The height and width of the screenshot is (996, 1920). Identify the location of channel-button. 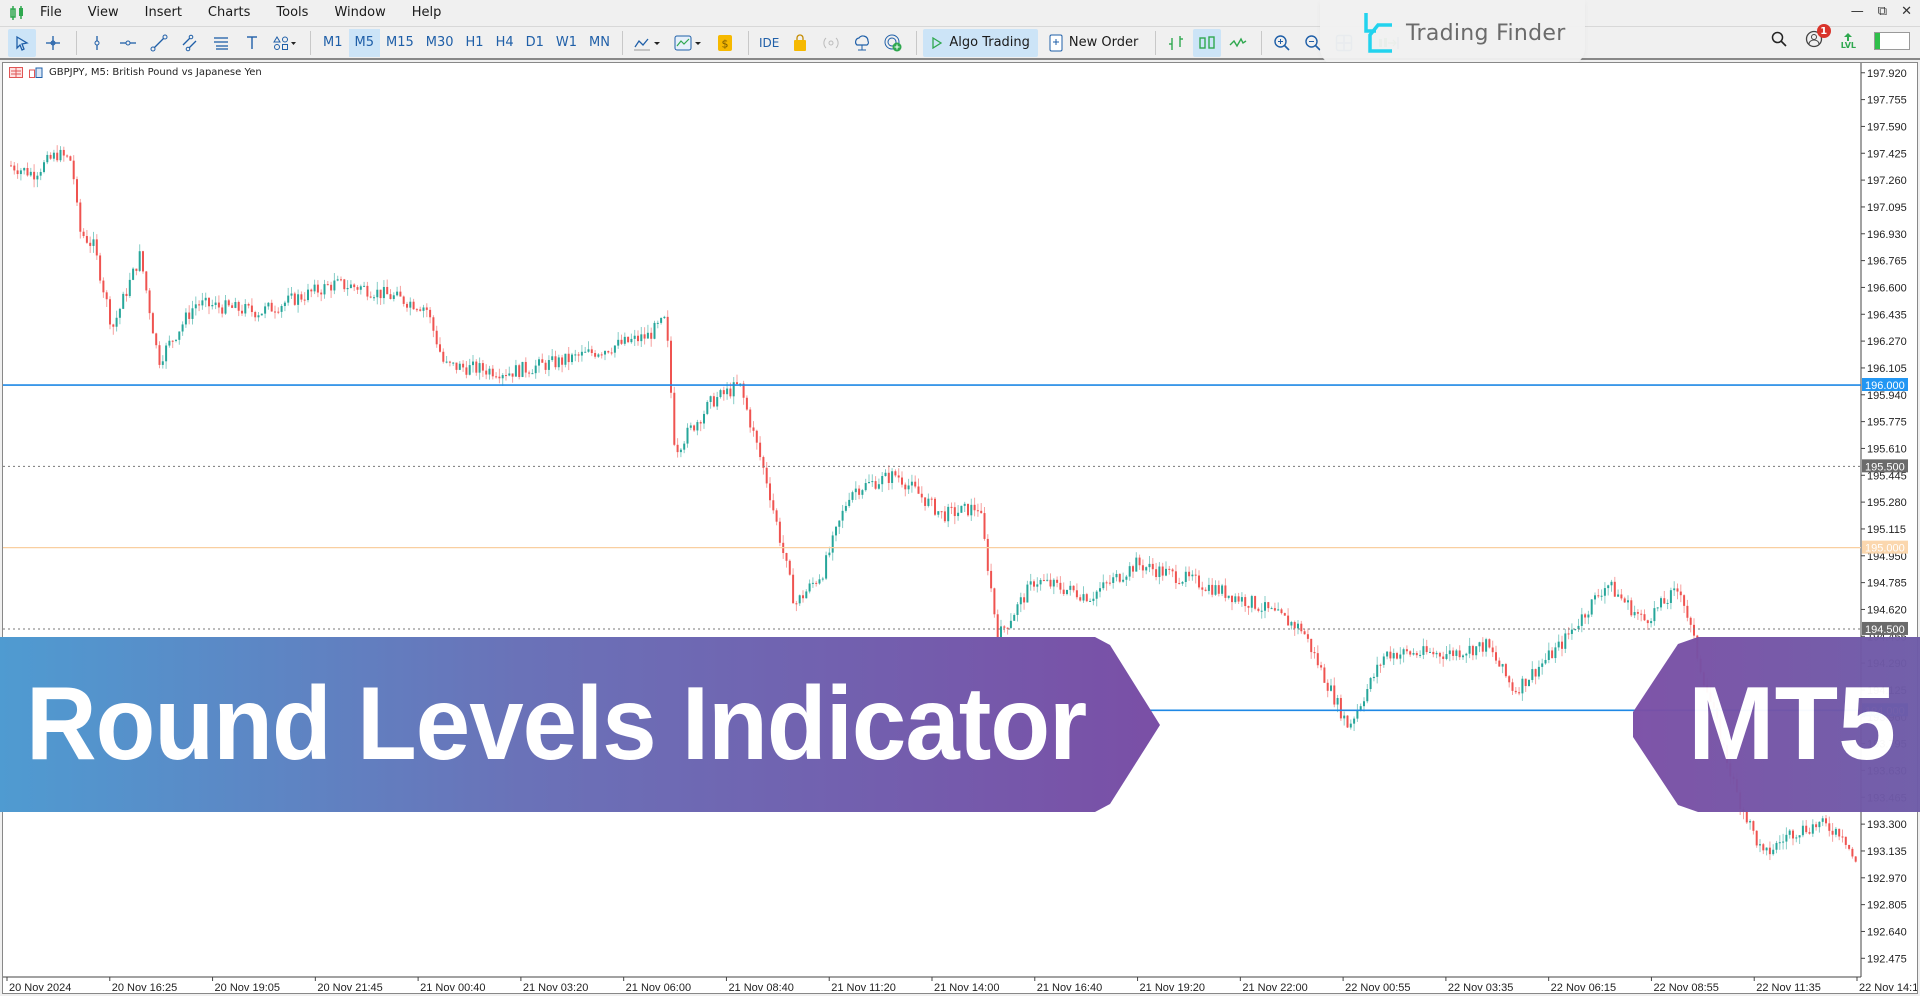
(190, 43).